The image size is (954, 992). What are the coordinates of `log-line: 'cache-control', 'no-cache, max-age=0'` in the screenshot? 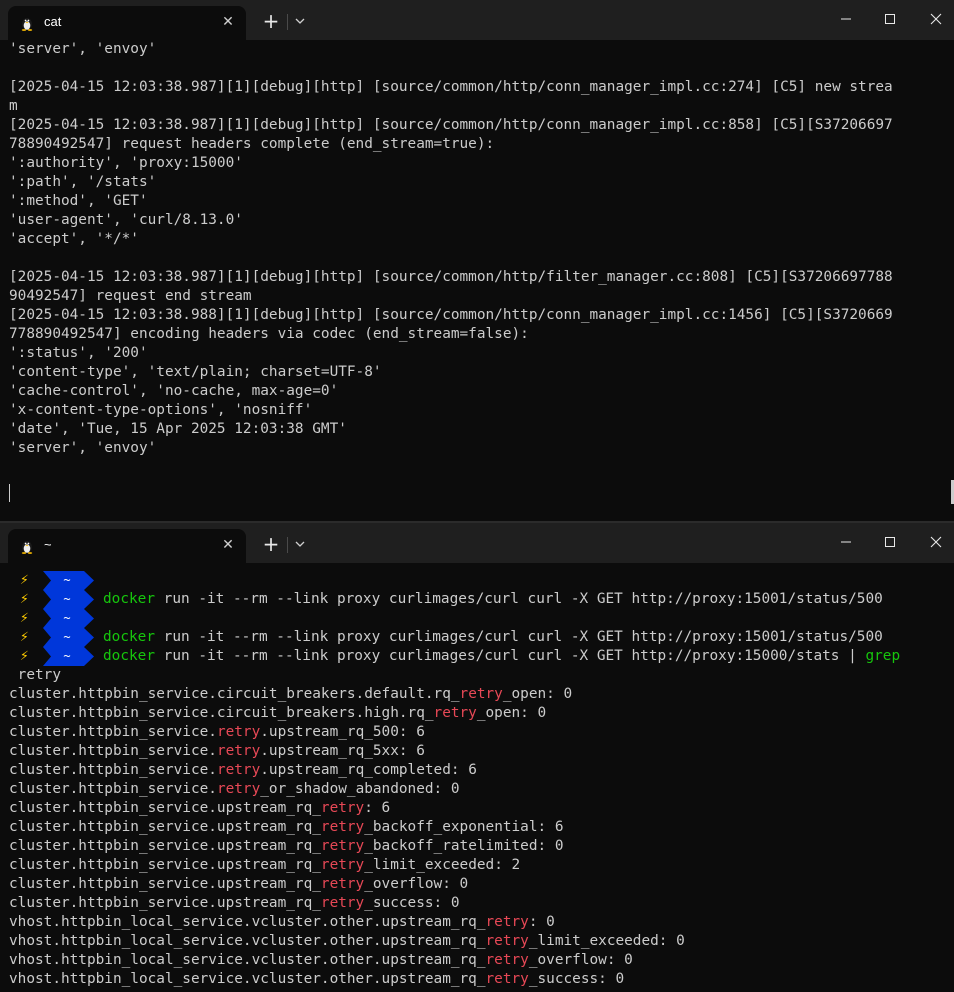 It's located at (174, 391).